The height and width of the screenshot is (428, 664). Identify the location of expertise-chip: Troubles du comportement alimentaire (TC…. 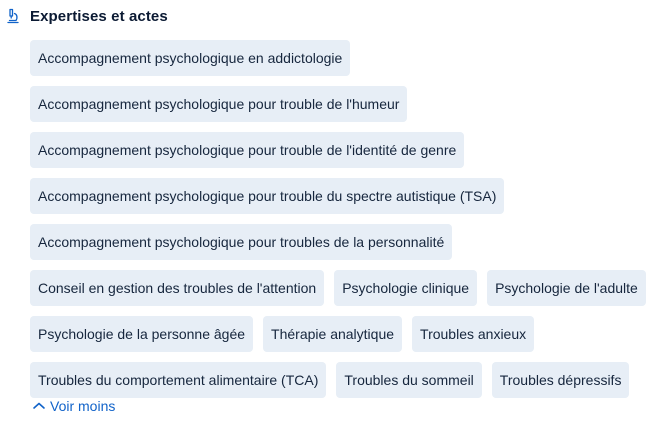
(178, 380).